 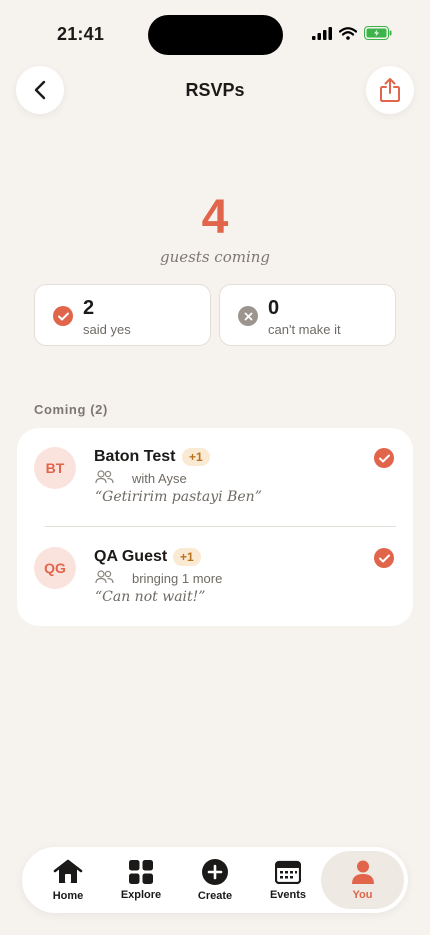 I want to click on guest-name: Baton Test, so click(x=135, y=456).